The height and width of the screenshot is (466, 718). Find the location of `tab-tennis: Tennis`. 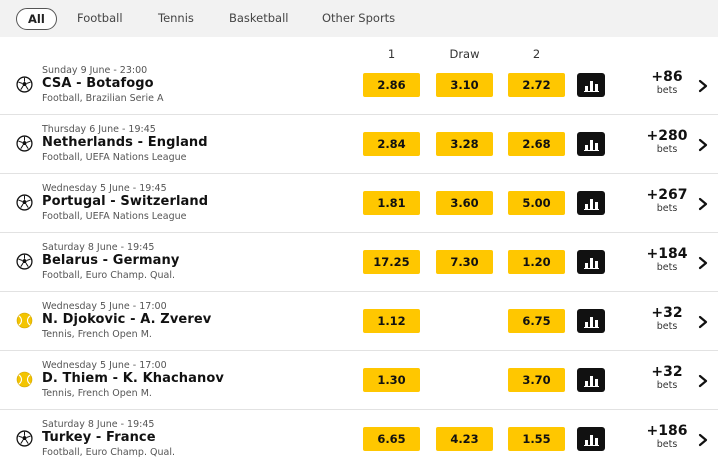

tab-tennis: Tennis is located at coordinates (176, 18).